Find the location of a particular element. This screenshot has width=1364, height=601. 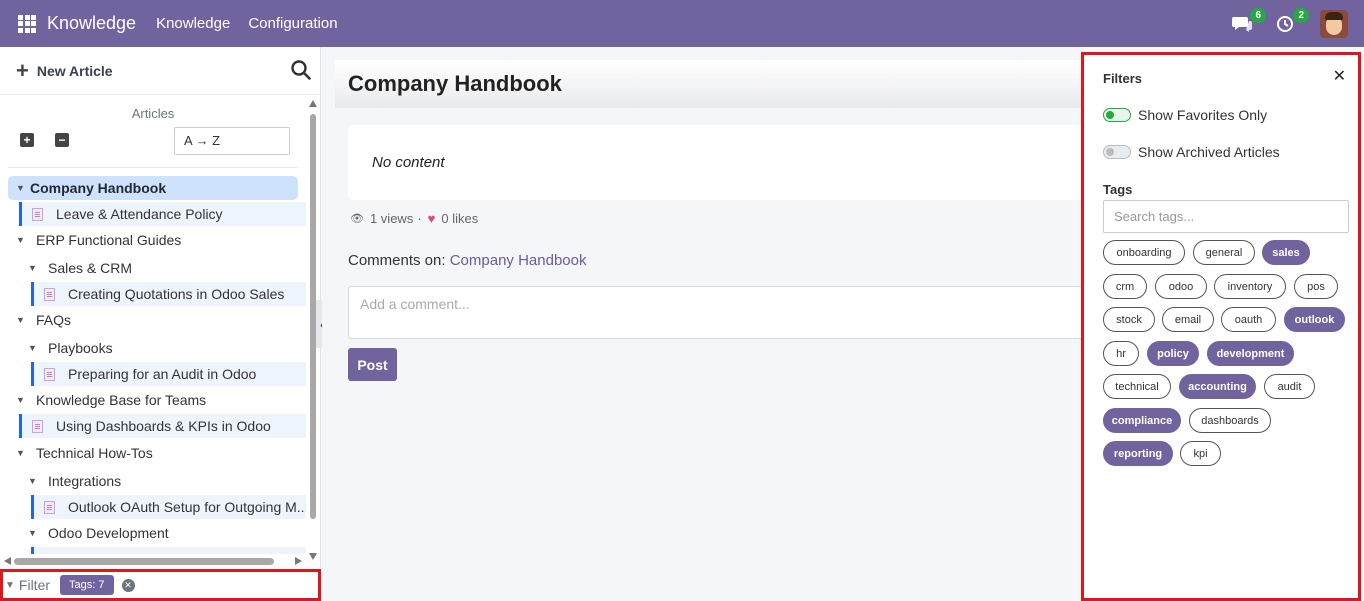

user-avatar is located at coordinates (1334, 23).